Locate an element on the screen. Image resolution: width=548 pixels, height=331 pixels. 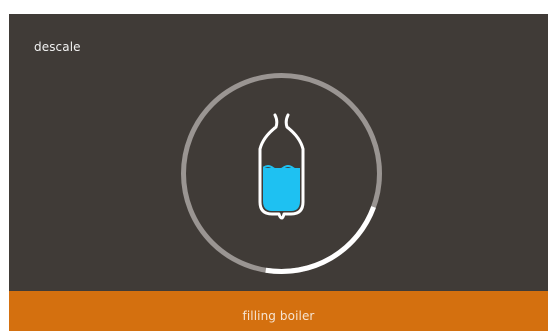
boiler-water-fill is located at coordinates (281, 189).